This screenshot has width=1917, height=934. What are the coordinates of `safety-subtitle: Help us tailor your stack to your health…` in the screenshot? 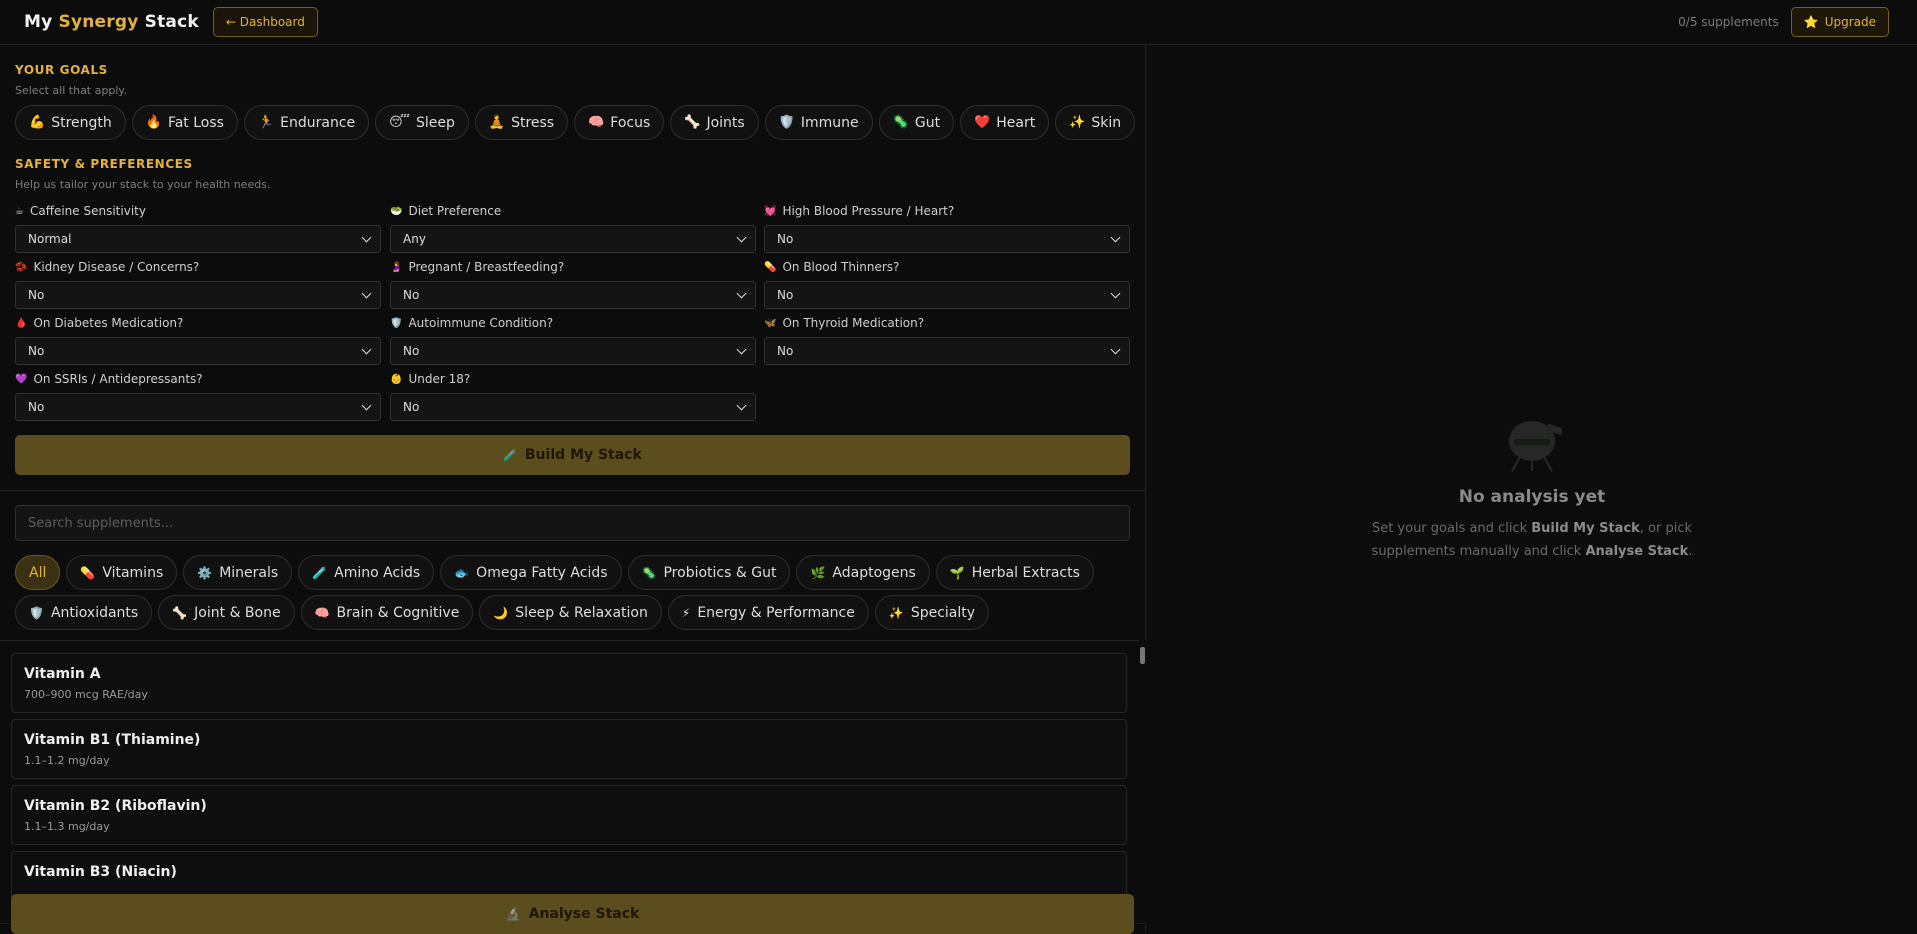 It's located at (143, 184).